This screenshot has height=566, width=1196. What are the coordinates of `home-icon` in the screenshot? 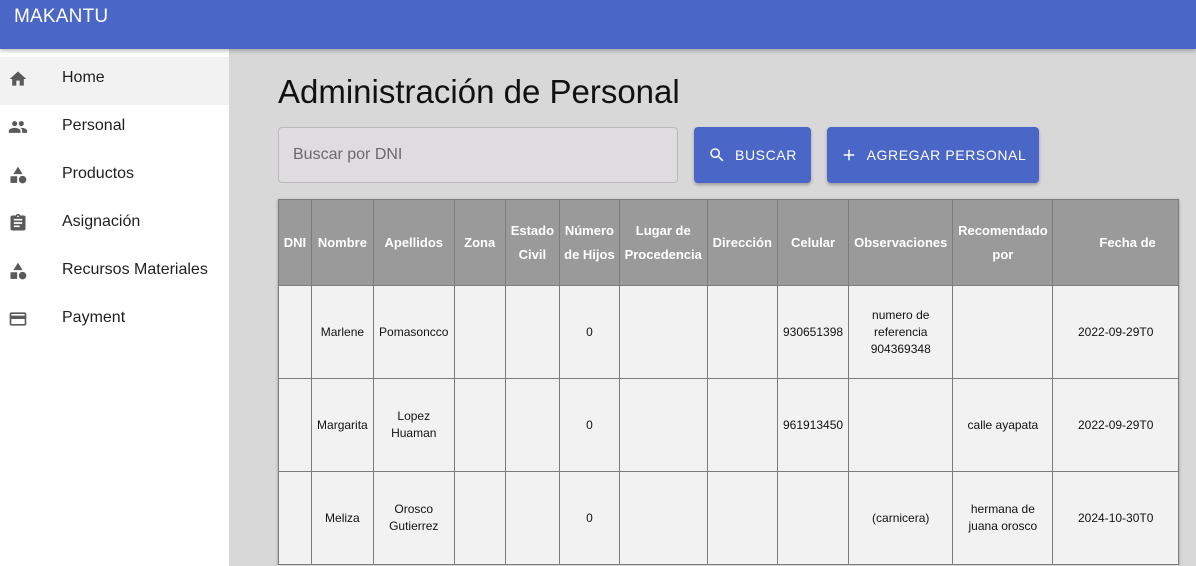 It's located at (18, 79).